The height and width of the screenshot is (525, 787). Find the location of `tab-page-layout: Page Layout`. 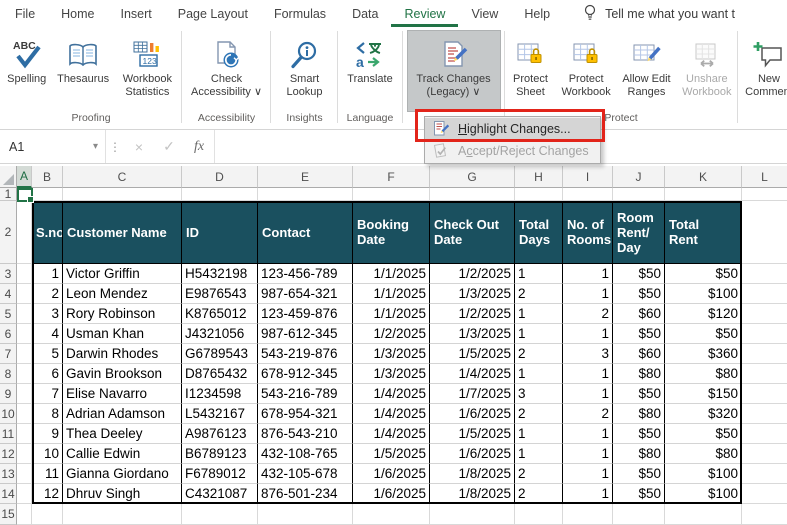

tab-page-layout: Page Layout is located at coordinates (213, 13).